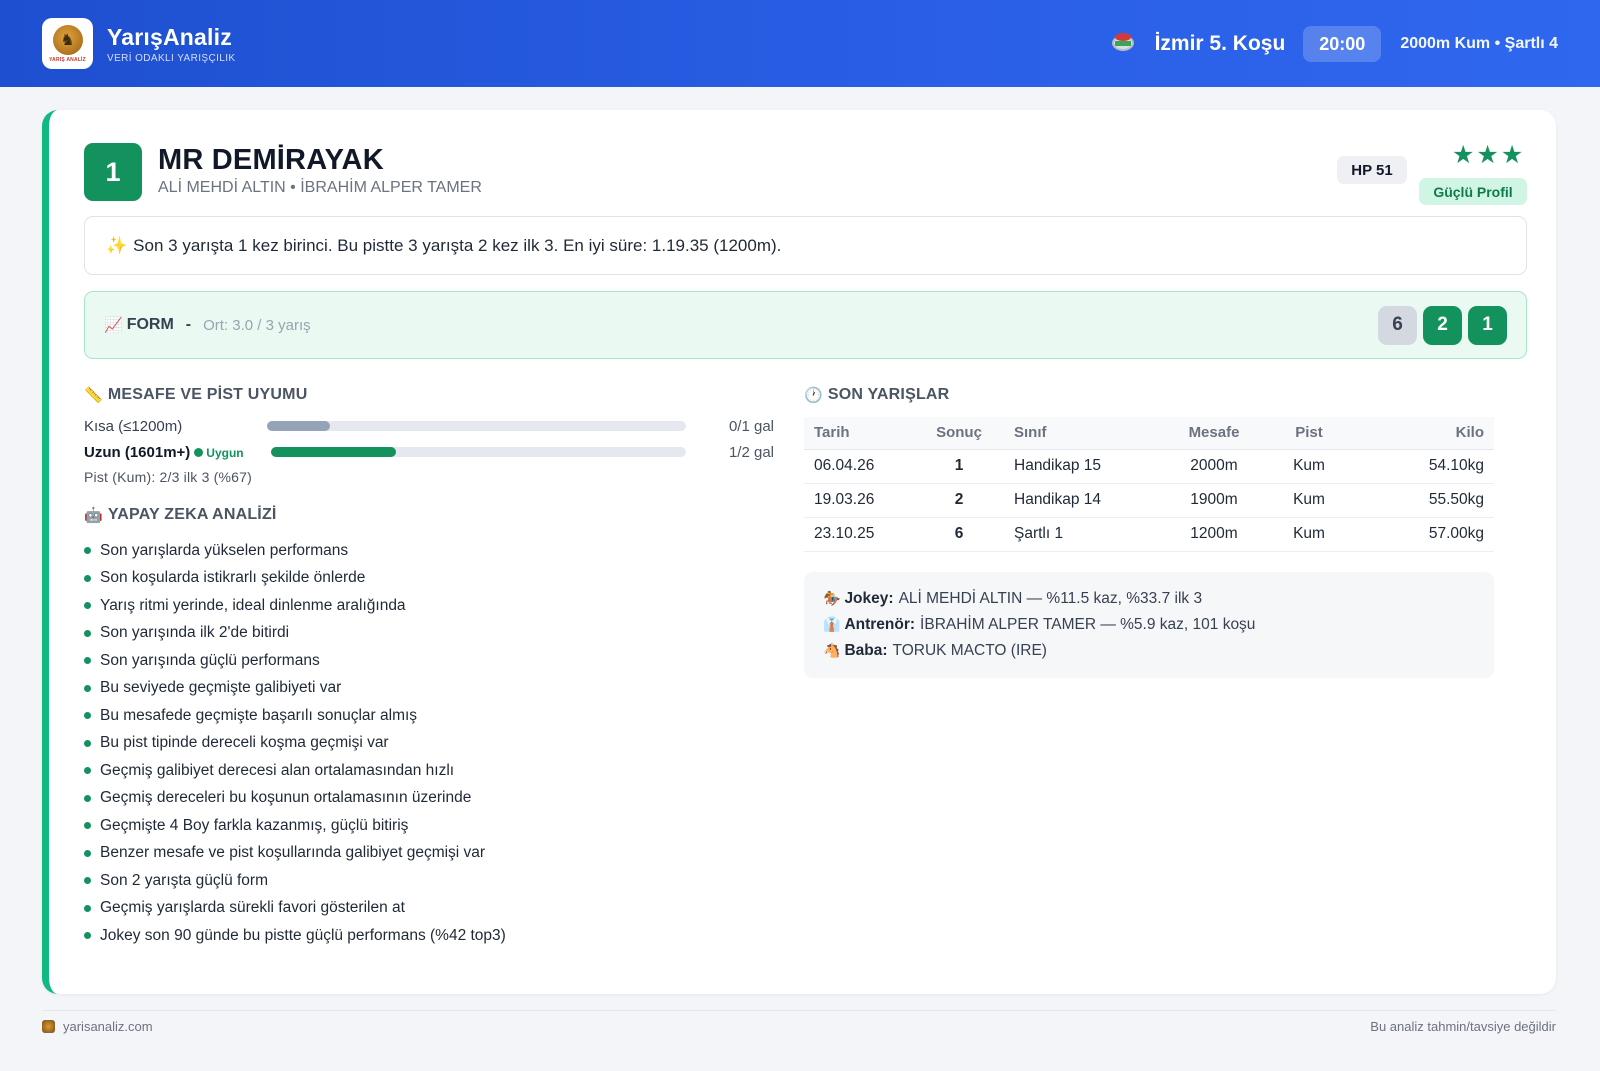 This screenshot has height=1071, width=1600. What do you see at coordinates (1309, 466) in the screenshot?
I see `race-track: Kum` at bounding box center [1309, 466].